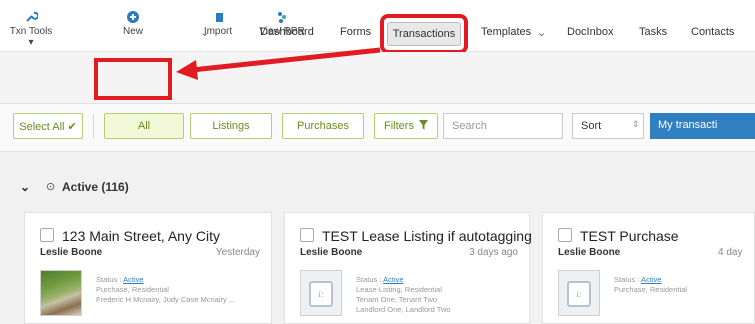  I want to click on card-title: TEST Purchase, so click(629, 236).